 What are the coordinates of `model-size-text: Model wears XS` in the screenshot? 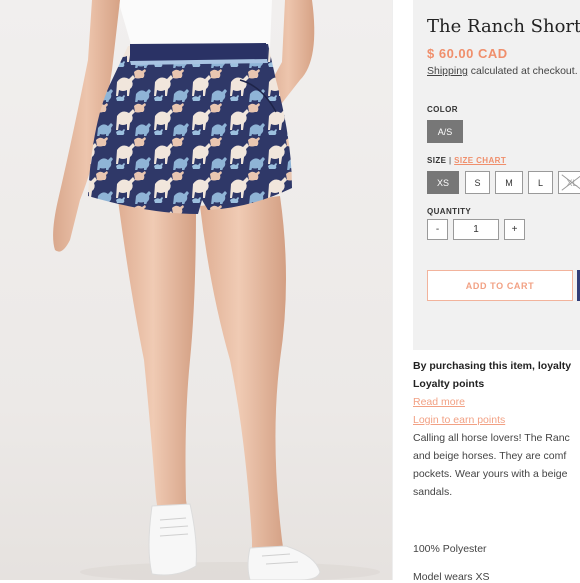 It's located at (451, 577).